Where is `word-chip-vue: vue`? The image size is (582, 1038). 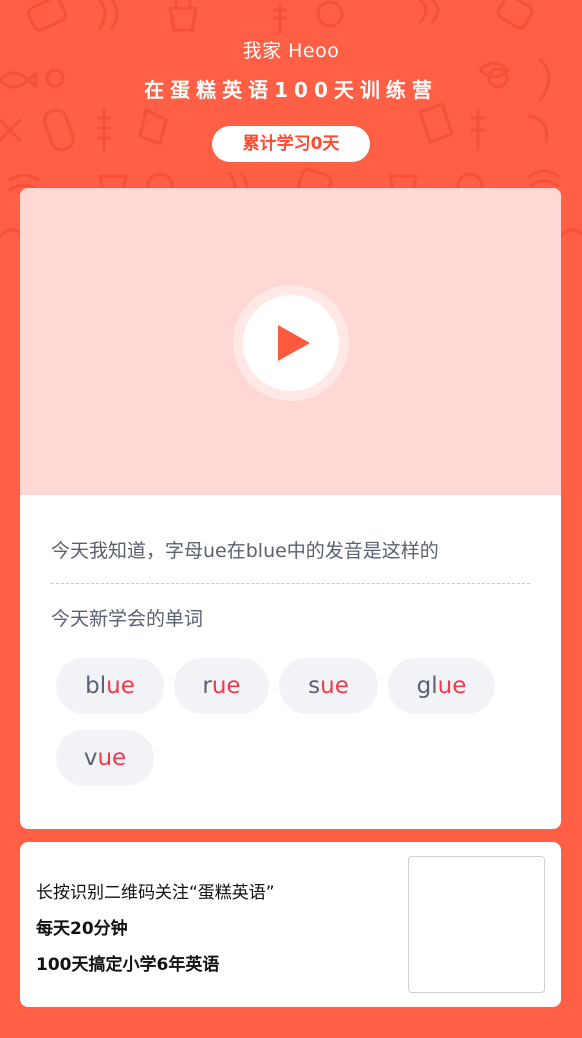 word-chip-vue: vue is located at coordinates (105, 758).